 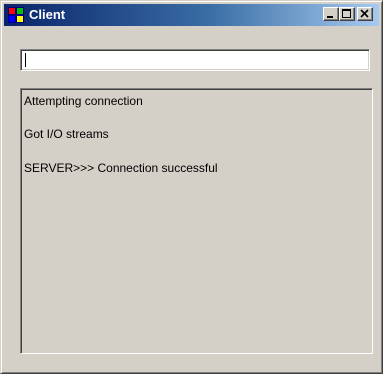 I want to click on maximize-button, so click(x=347, y=14).